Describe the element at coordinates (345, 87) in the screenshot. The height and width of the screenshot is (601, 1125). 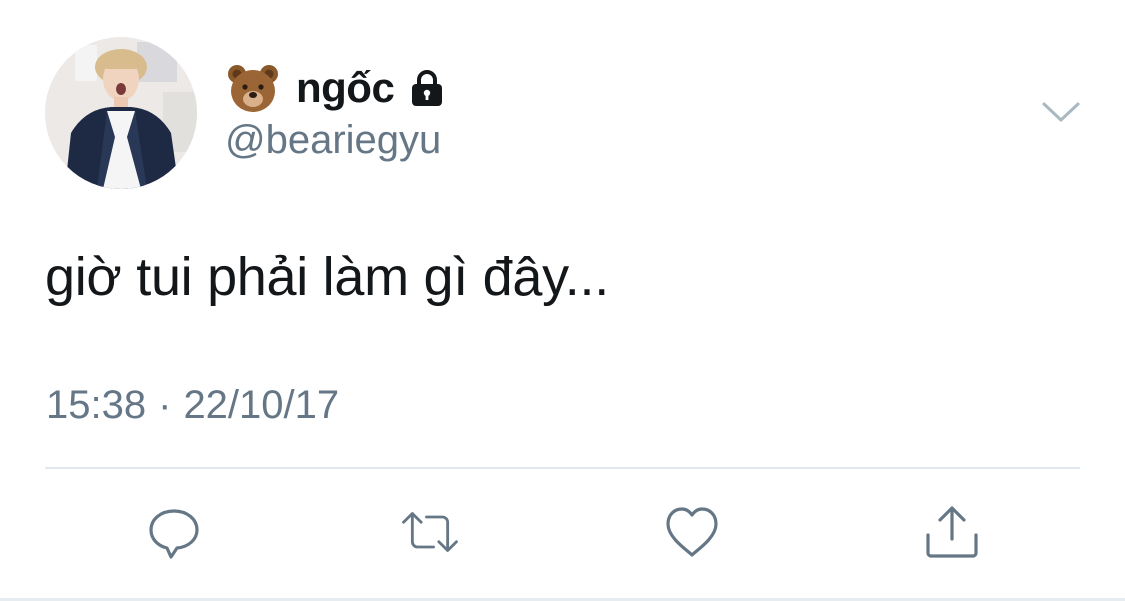
I see `author-display-name: ngốc` at that location.